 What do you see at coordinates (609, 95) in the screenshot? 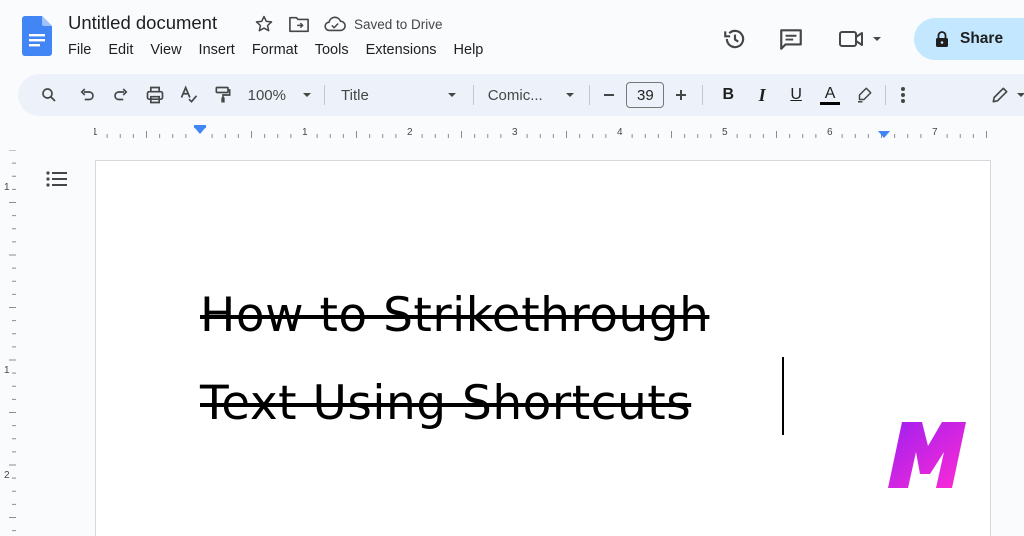
I see `minus-icon` at bounding box center [609, 95].